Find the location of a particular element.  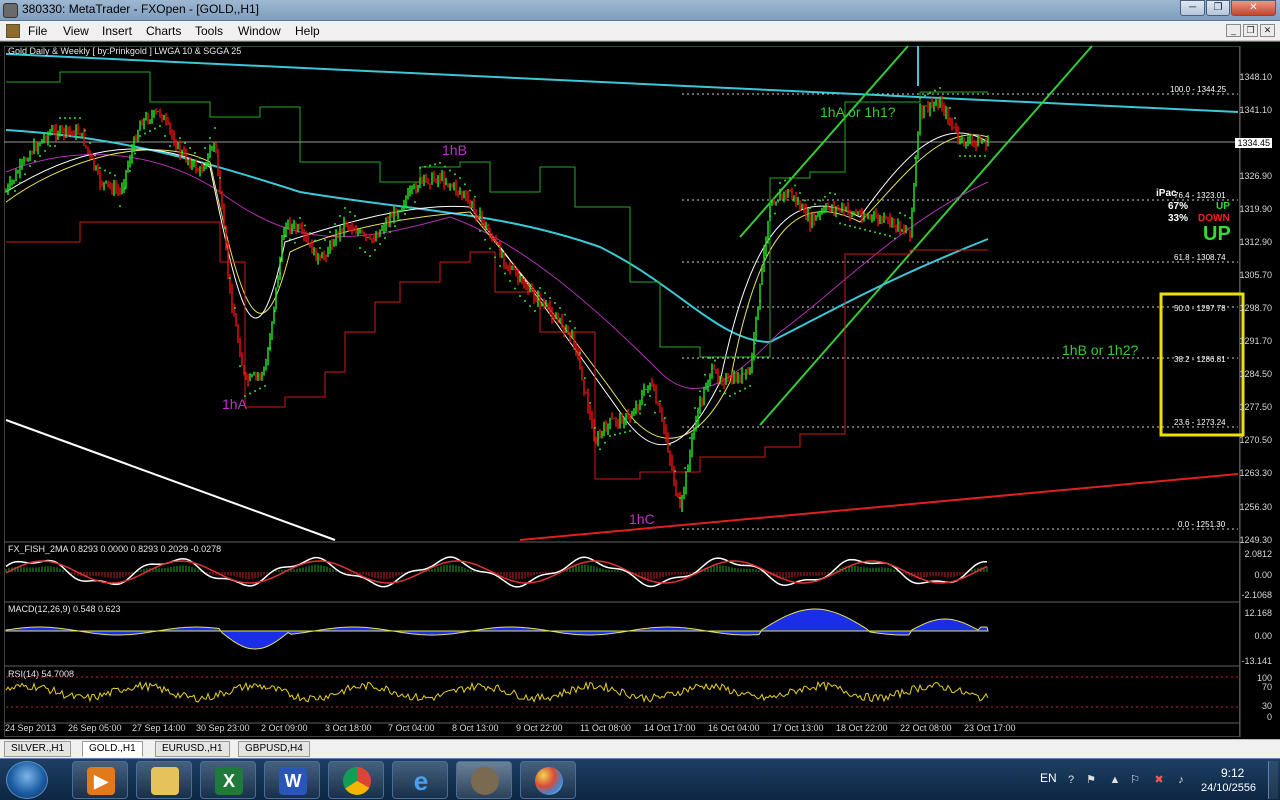

taskbar-chrome is located at coordinates (356, 780).